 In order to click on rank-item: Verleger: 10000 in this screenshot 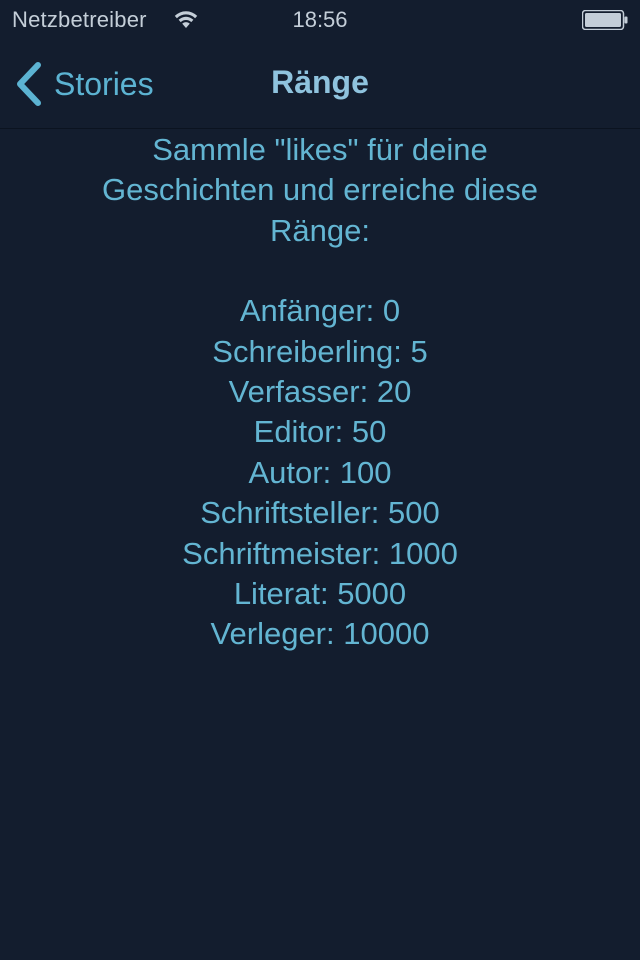, I will do `click(320, 634)`.